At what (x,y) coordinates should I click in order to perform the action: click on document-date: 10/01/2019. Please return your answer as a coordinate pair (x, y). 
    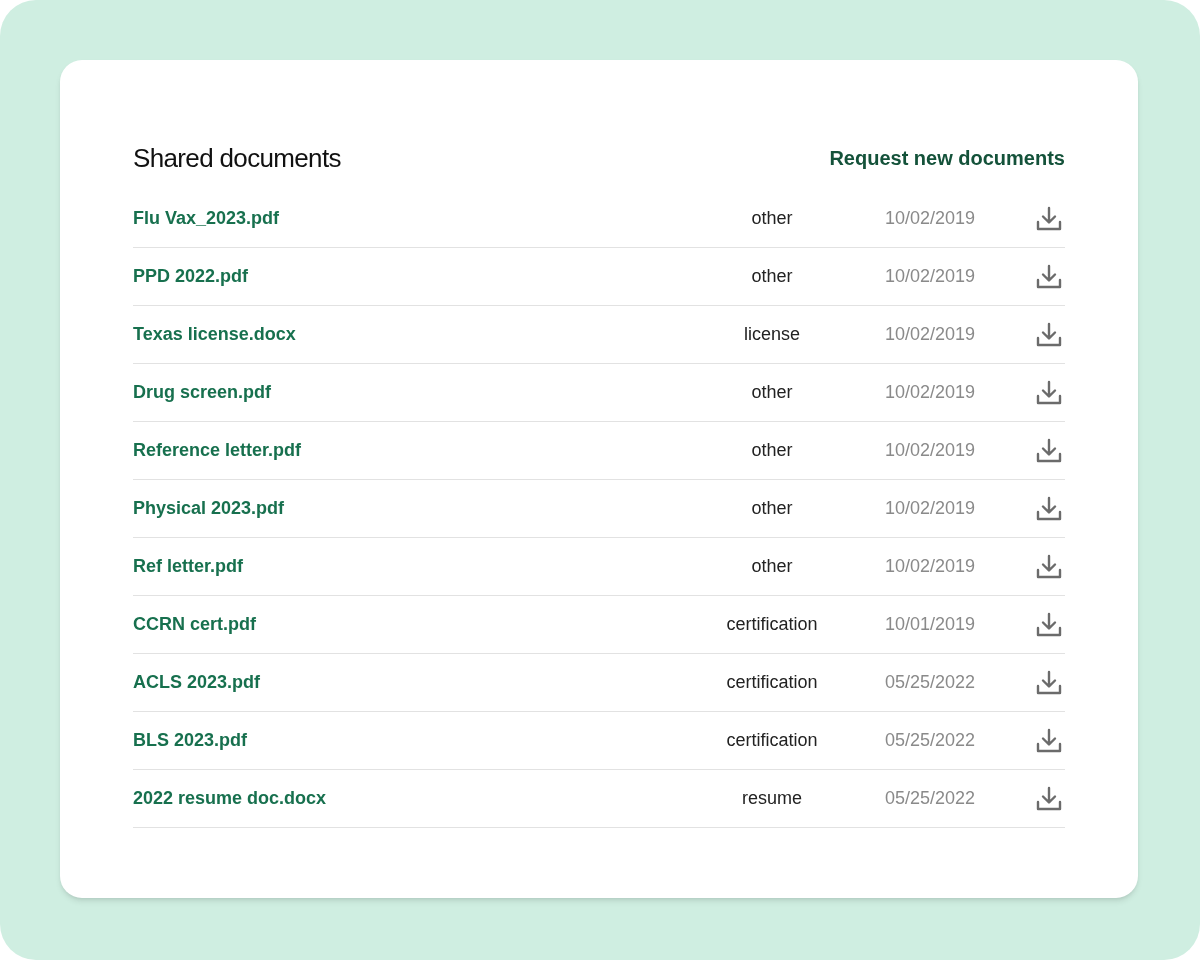
    Looking at the image, I should click on (930, 624).